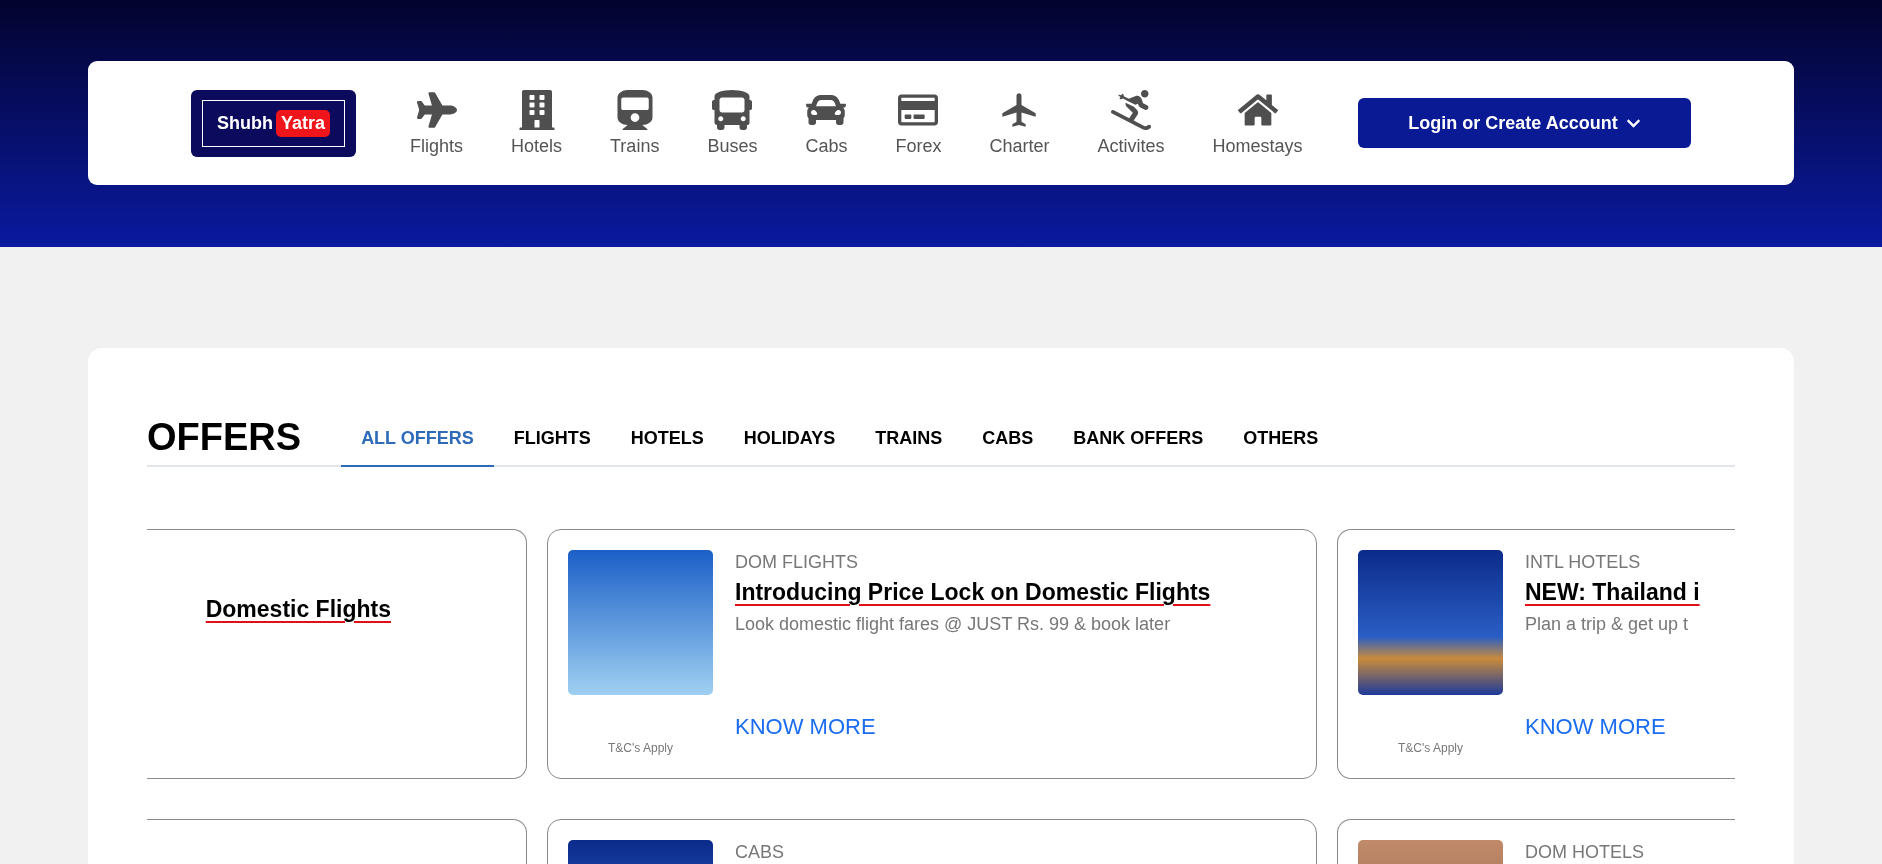 The width and height of the screenshot is (1882, 864). Describe the element at coordinates (973, 592) in the screenshot. I see `offer-title: Introducing Price Lock on Domestic Flights` at that location.